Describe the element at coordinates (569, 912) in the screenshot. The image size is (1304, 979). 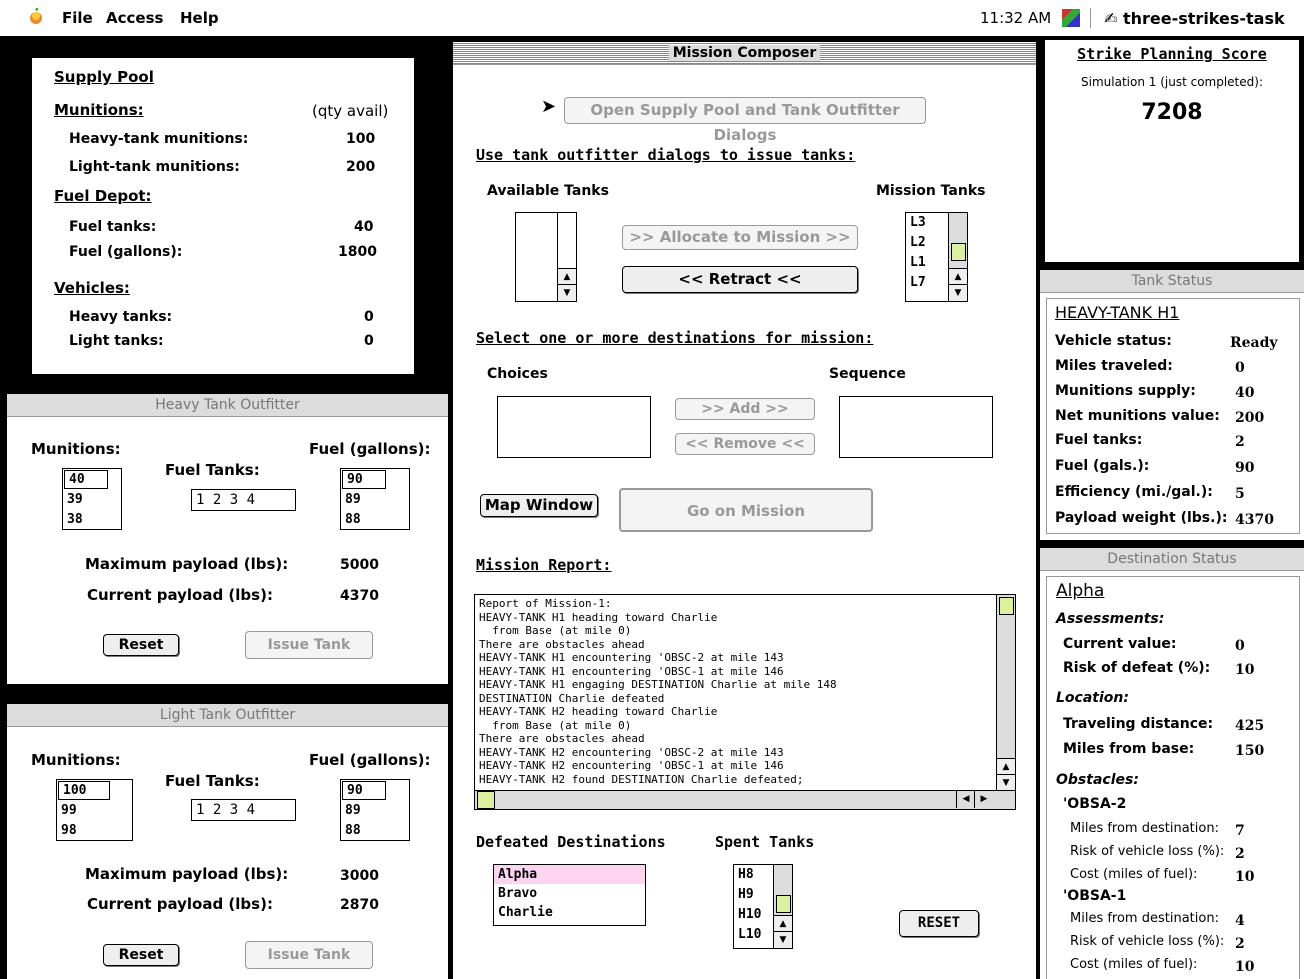
I see `list-item: Charlie` at that location.